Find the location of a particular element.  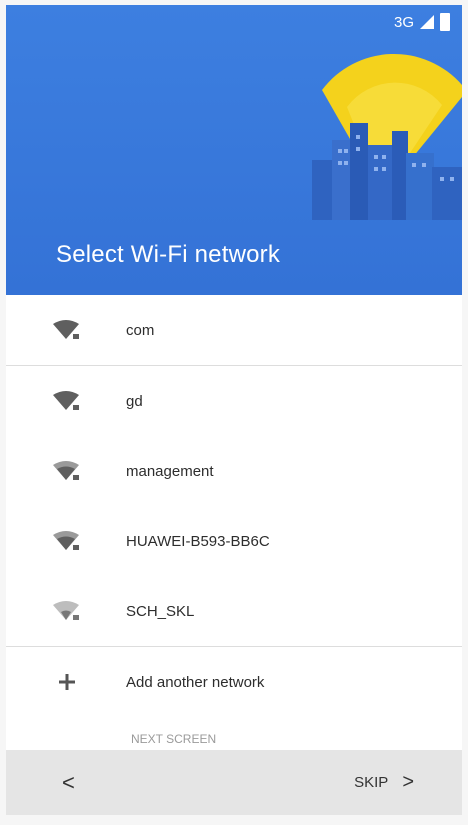

network-name: com is located at coordinates (140, 330).